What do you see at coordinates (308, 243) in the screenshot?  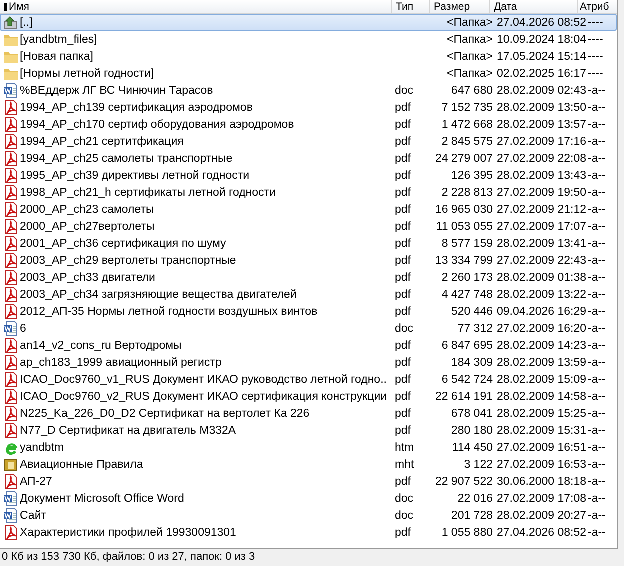 I see `file-row: 2001_AP_ch36 сертификация по шуму pdf 8 577 159 28.02.2009 13:41-a--` at bounding box center [308, 243].